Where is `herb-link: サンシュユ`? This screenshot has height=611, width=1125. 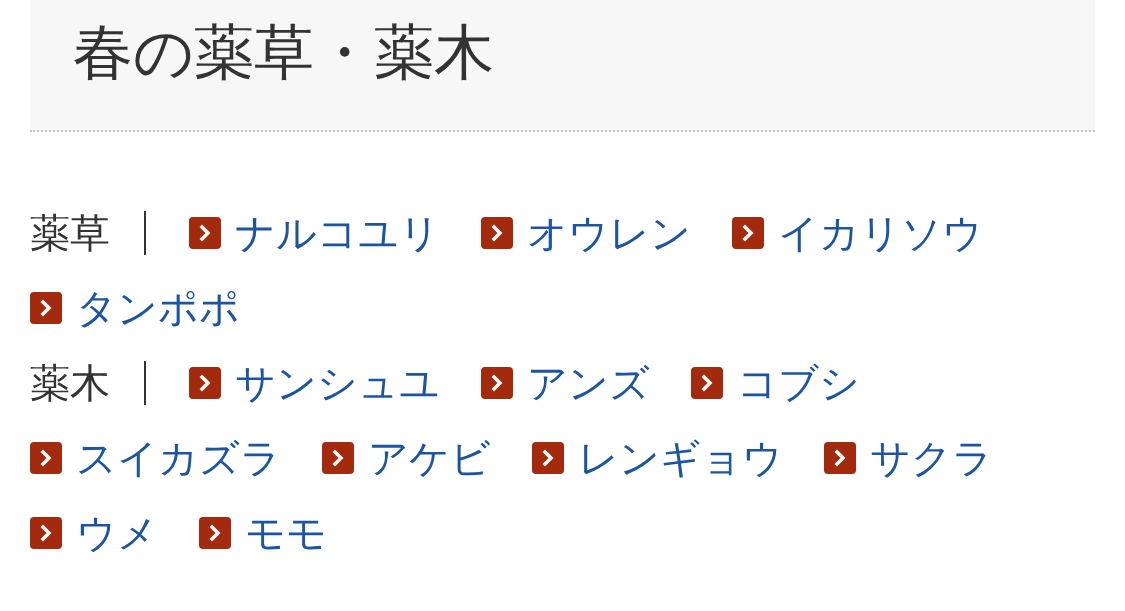 herb-link: サンシュユ is located at coordinates (314, 382).